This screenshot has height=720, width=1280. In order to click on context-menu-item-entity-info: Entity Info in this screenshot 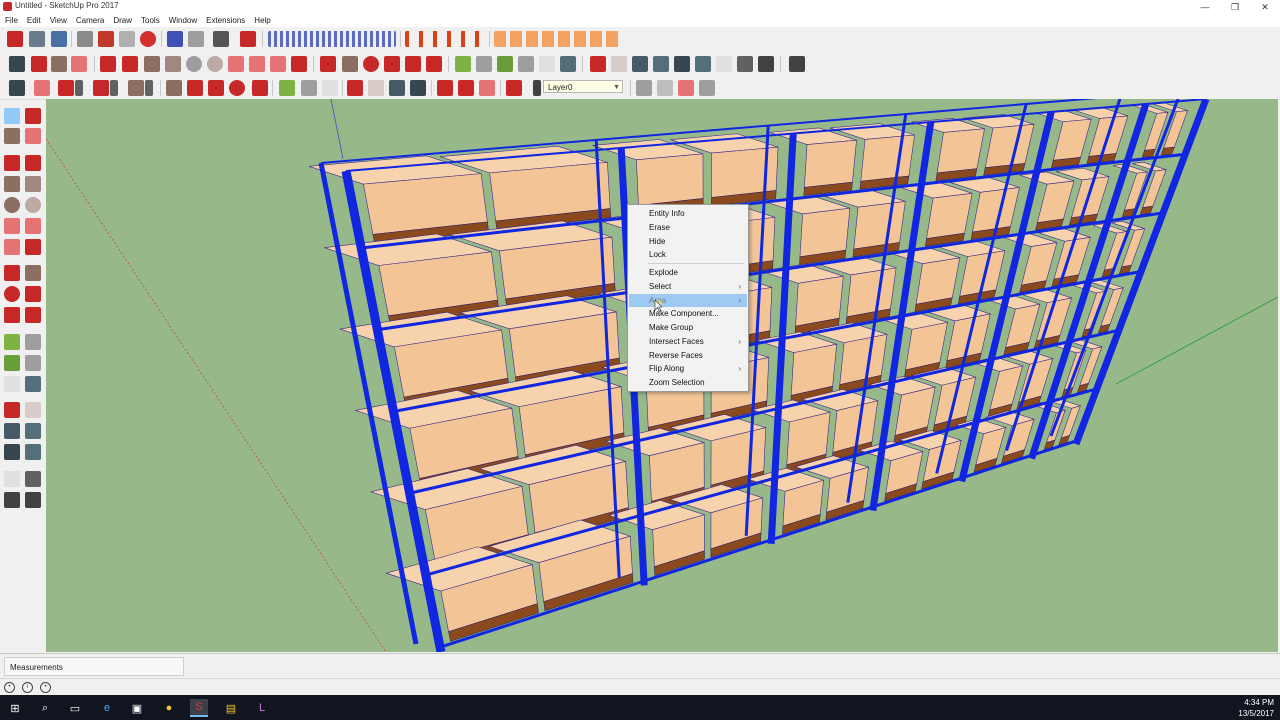, I will do `click(688, 213)`.